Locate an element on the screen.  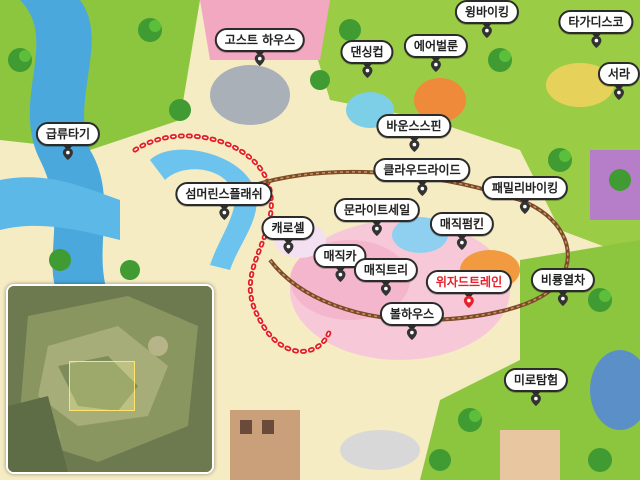
pin-label: 급류타기 is located at coordinates (68, 134).